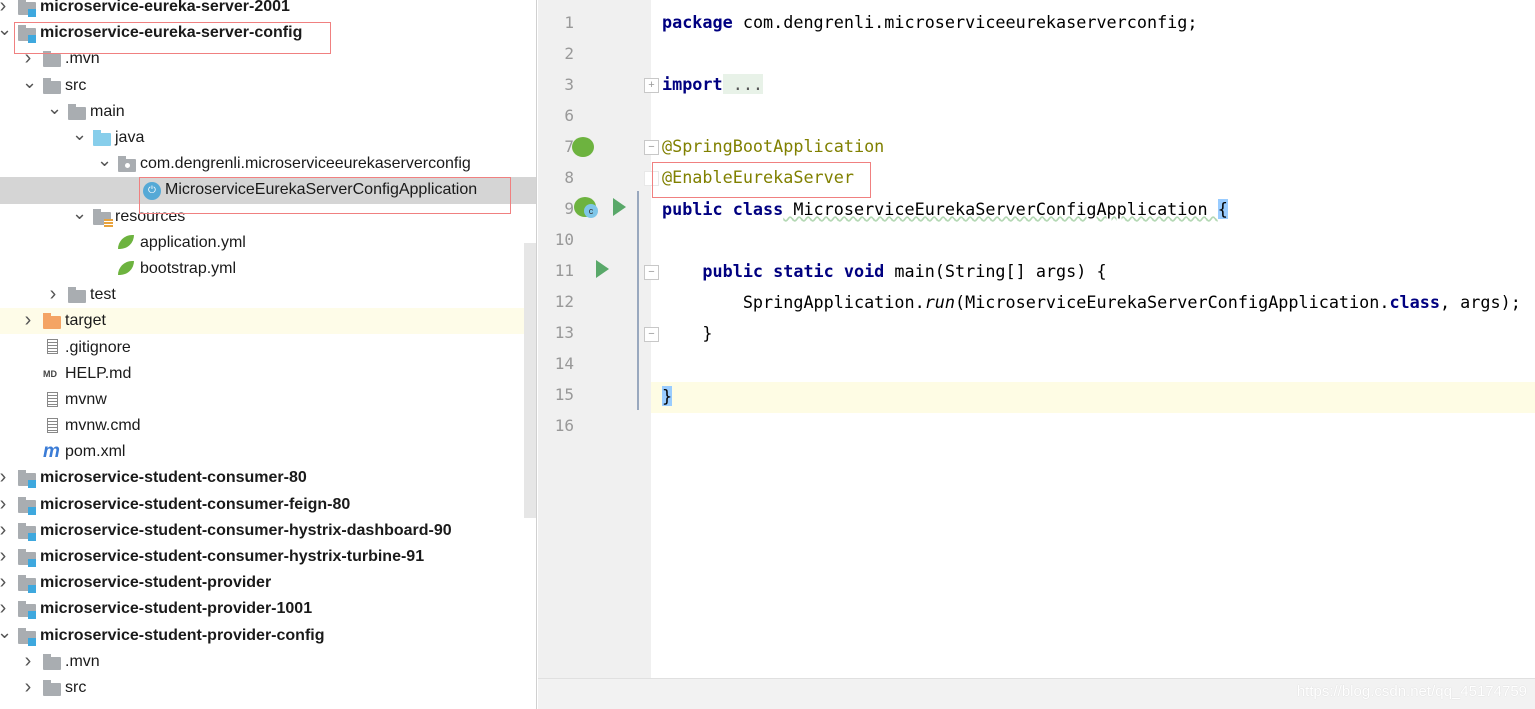 The image size is (1535, 709). I want to click on tree-item: › microservice-student-consumer-80, so click(268, 478).